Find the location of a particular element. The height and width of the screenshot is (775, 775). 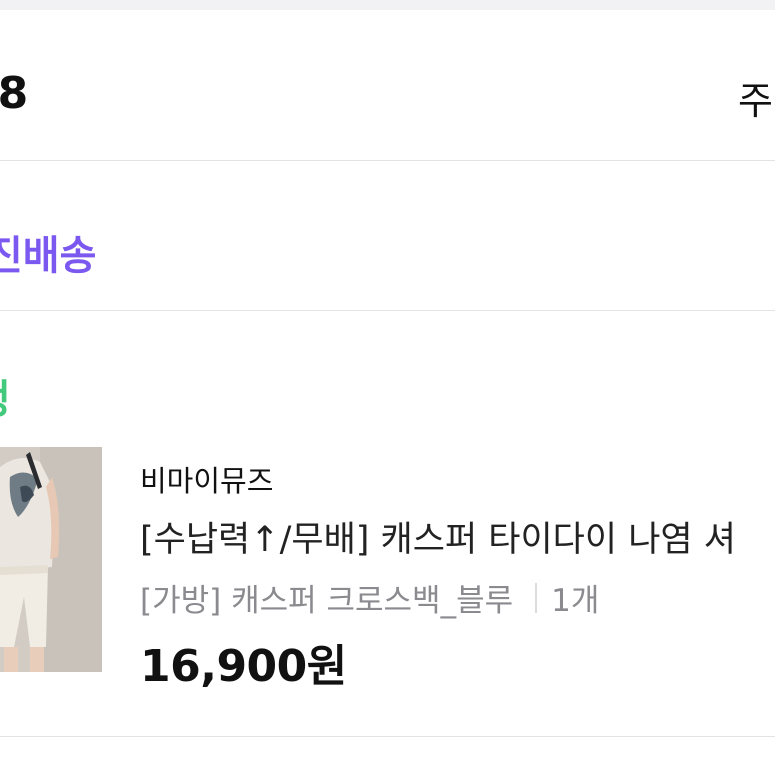

order-detail-link: 주 is located at coordinates (755, 97).